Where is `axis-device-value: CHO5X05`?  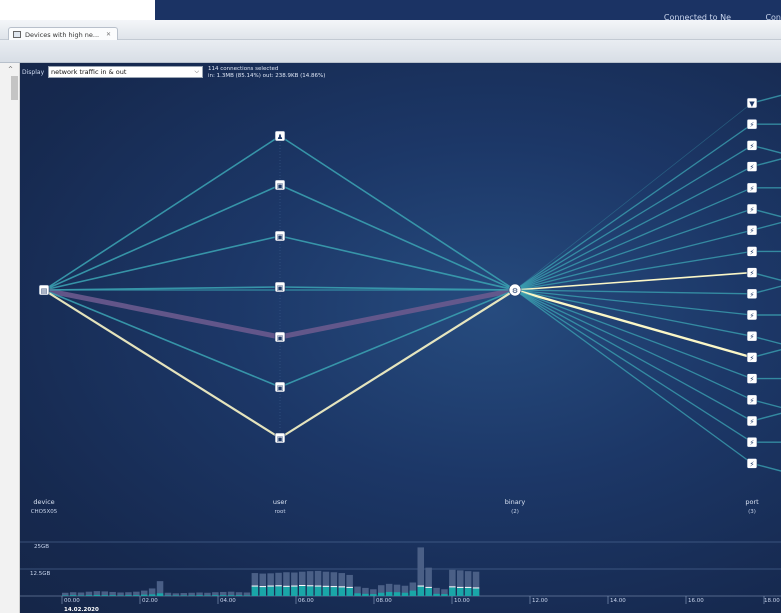 axis-device-value: CHO5X05 is located at coordinates (44, 512).